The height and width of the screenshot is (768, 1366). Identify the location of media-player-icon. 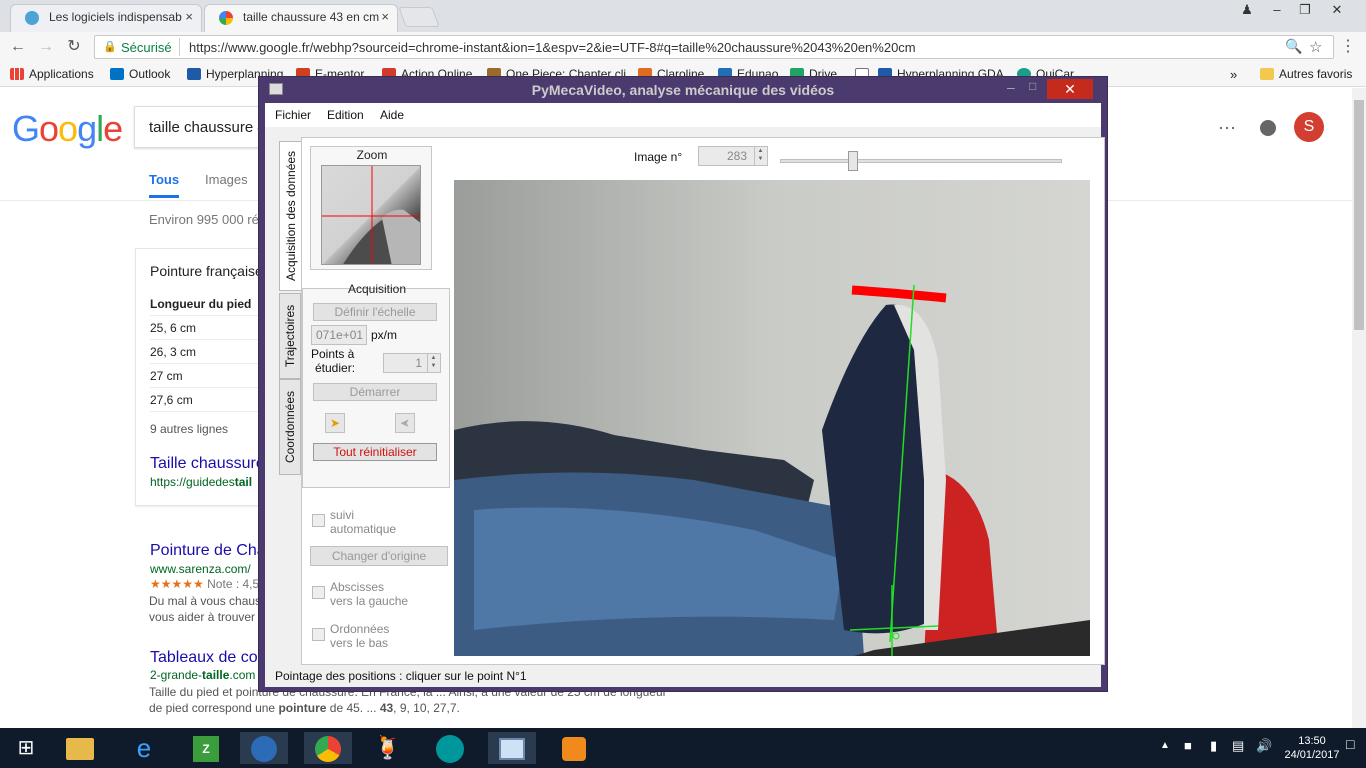
(574, 748).